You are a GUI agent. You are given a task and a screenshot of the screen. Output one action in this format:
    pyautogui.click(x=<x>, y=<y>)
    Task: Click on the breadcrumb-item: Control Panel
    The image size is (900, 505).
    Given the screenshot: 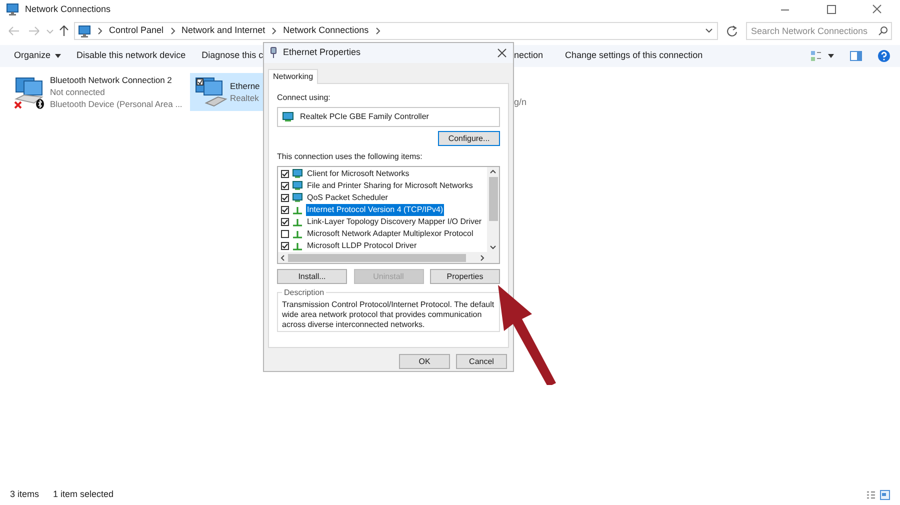 What is the action you would take?
    pyautogui.click(x=136, y=31)
    